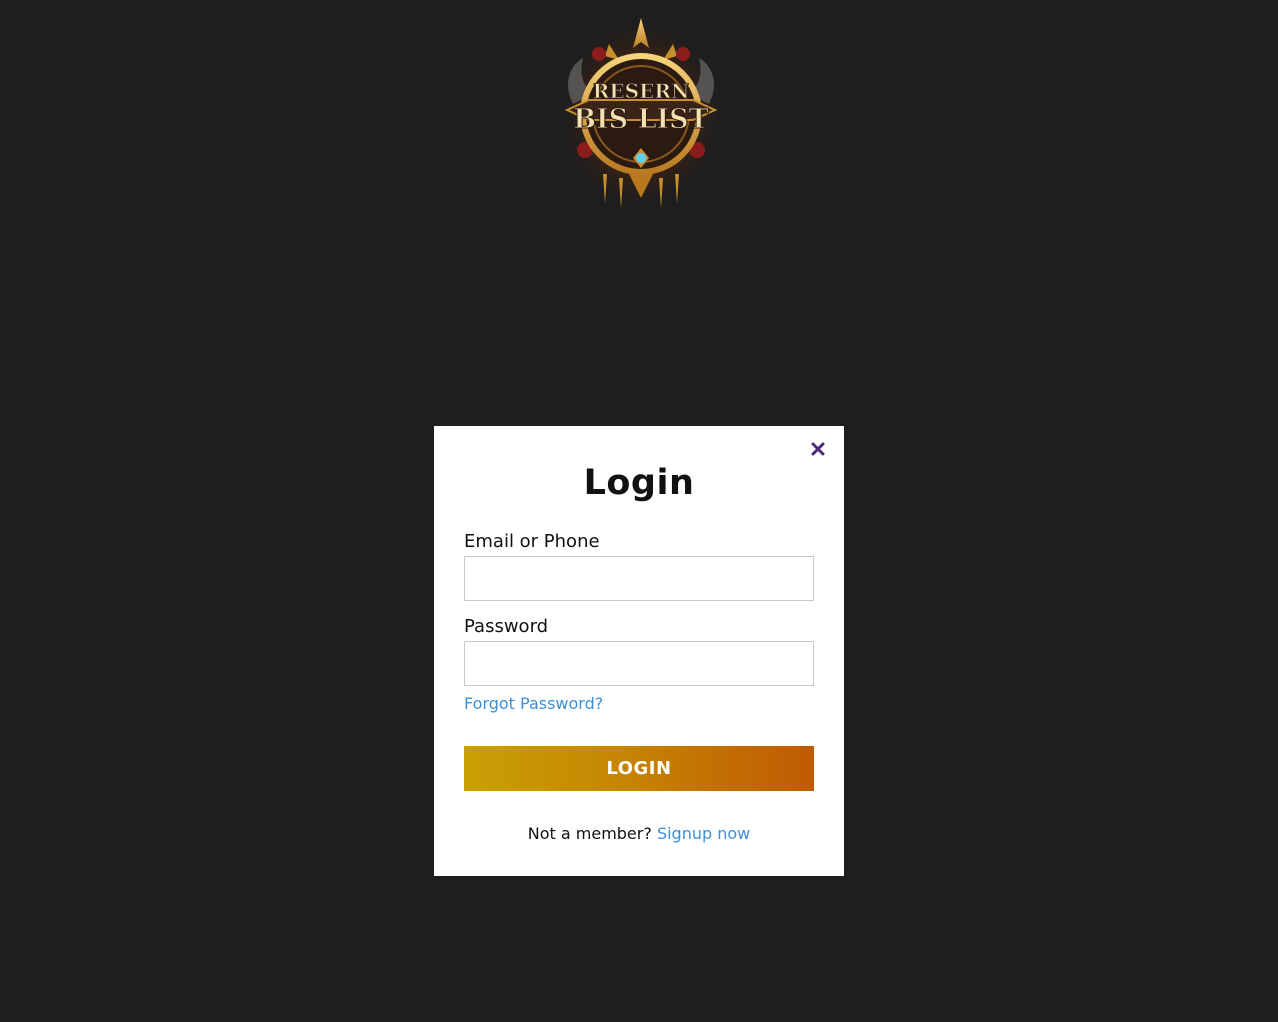 This screenshot has width=1278, height=1022. I want to click on signup-prompt: Not a member? Signup now, so click(639, 834).